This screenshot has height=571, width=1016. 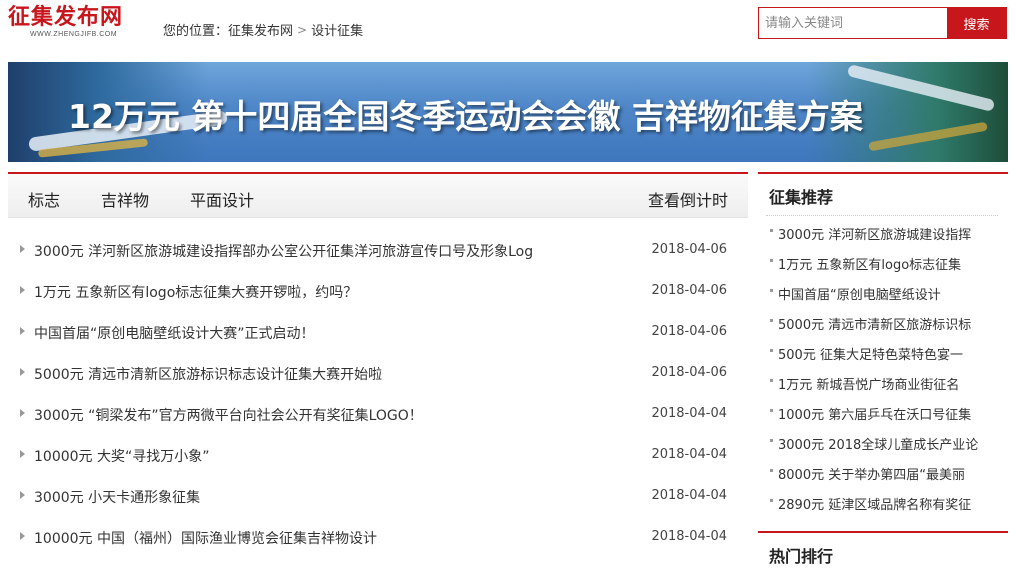 I want to click on sidebar-item: 2890元 延津区域品牌名称有奖征, so click(x=883, y=503).